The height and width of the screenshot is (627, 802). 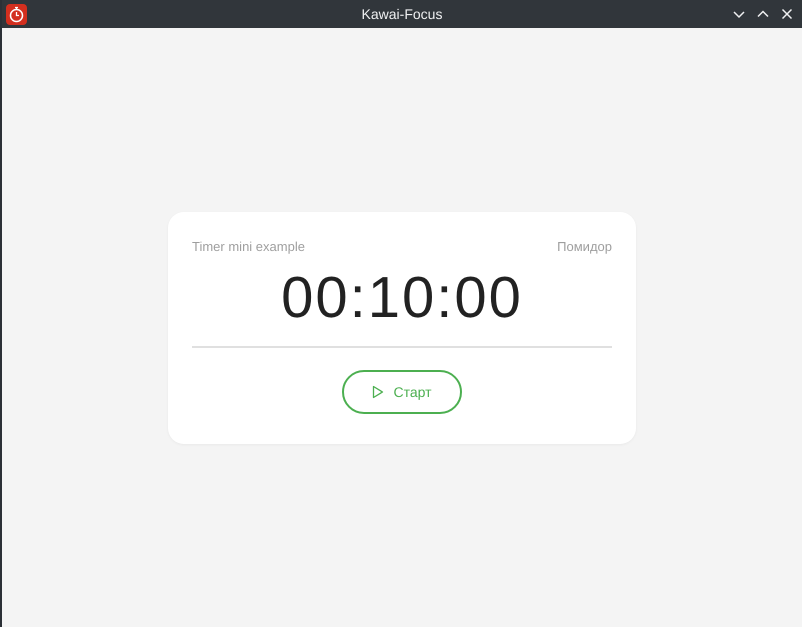 What do you see at coordinates (402, 14) in the screenshot?
I see `window-title: Kawai-Focus` at bounding box center [402, 14].